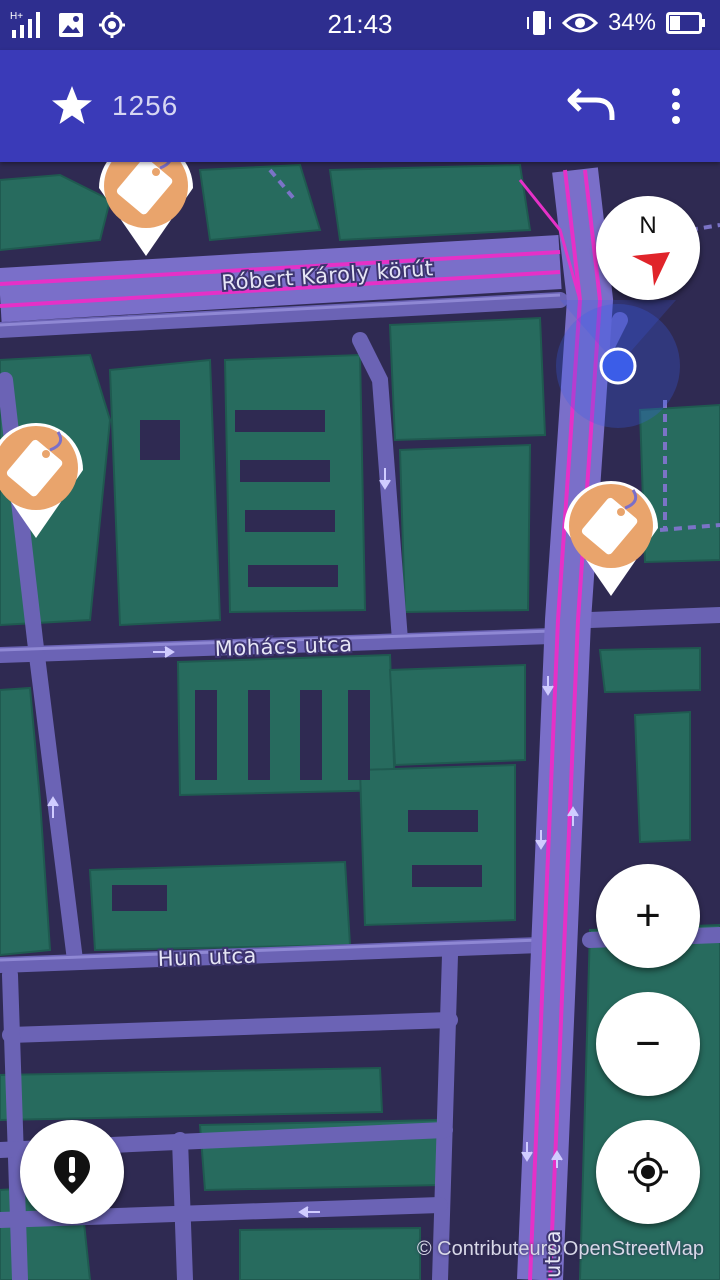  What do you see at coordinates (207, 957) in the screenshot?
I see `street-label-hun: Hun utca` at bounding box center [207, 957].